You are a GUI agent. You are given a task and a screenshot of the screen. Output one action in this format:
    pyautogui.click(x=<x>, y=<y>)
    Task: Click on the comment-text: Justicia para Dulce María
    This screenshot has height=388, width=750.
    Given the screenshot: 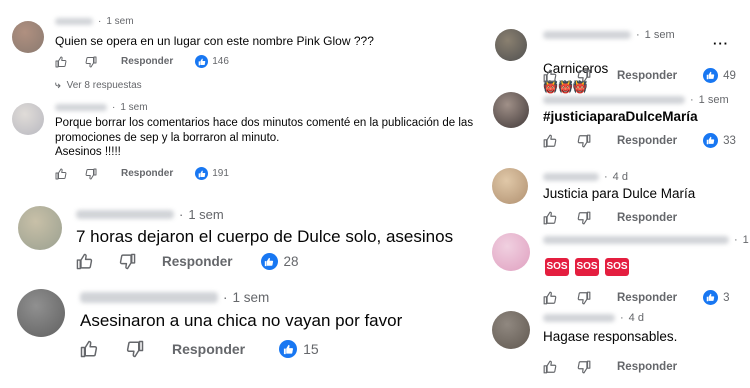 What is the action you would take?
    pyautogui.click(x=619, y=193)
    